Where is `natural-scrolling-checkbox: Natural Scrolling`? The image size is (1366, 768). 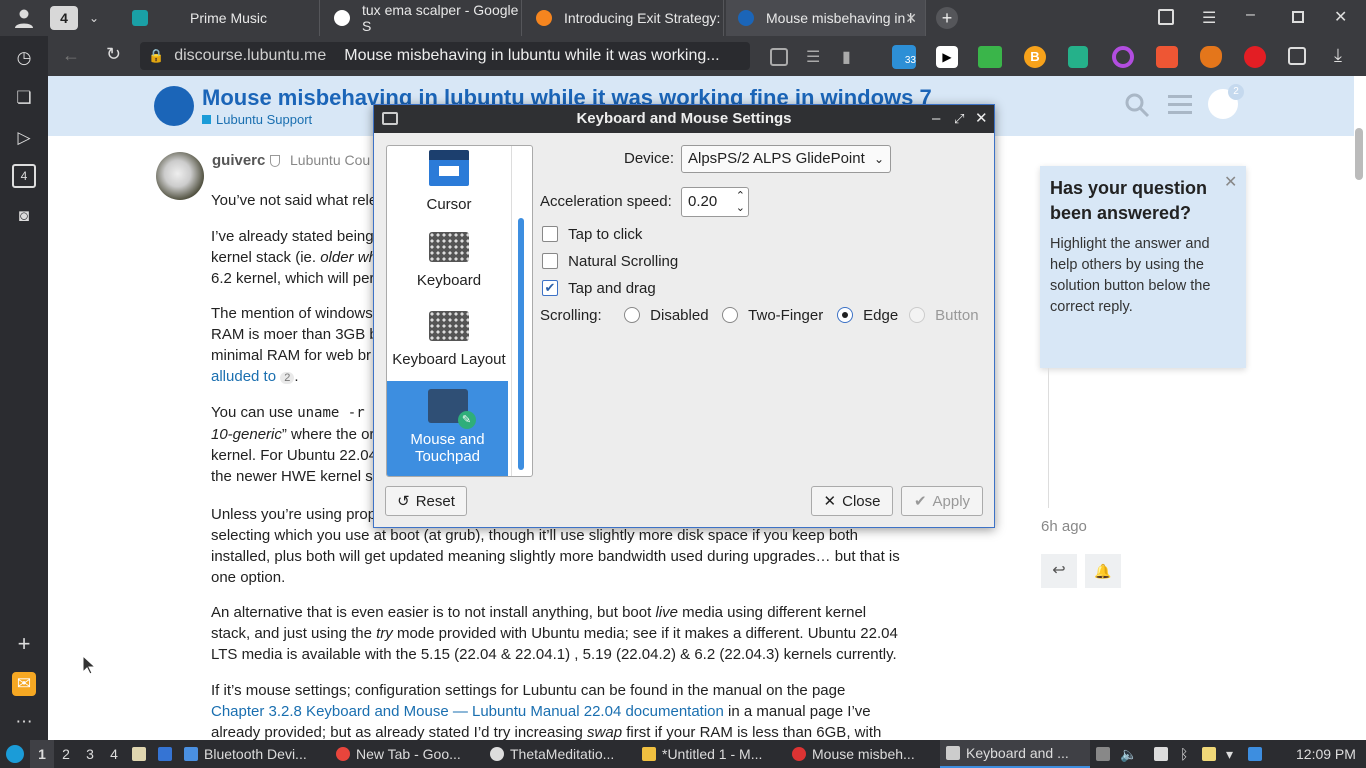 natural-scrolling-checkbox: Natural Scrolling is located at coordinates (610, 261).